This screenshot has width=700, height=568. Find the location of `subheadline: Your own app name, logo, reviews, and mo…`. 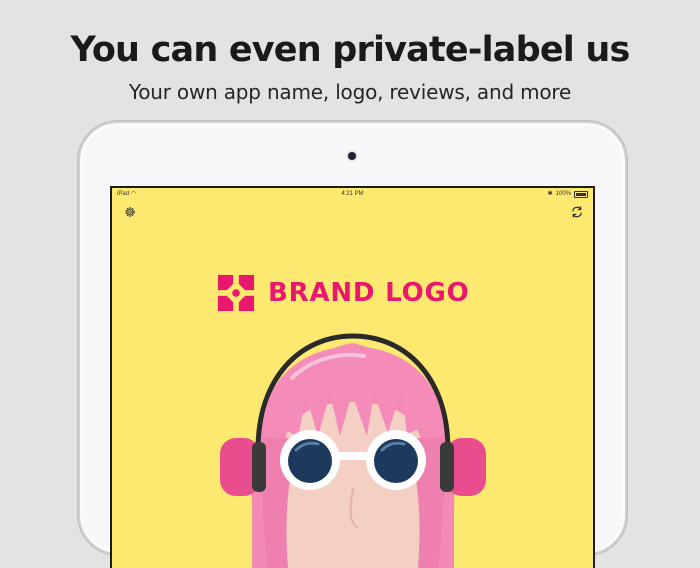

subheadline: Your own app name, logo, reviews, and mo… is located at coordinates (350, 92).